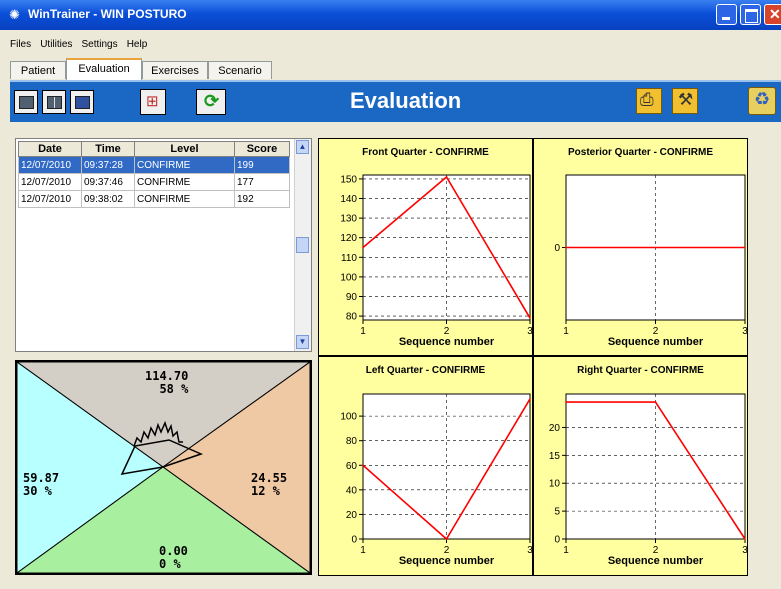 Image resolution: width=781 pixels, height=589 pixels. What do you see at coordinates (390, 15) in the screenshot?
I see `title-bar: ✺ WinTrainer - WIN POSTURO ✕` at bounding box center [390, 15].